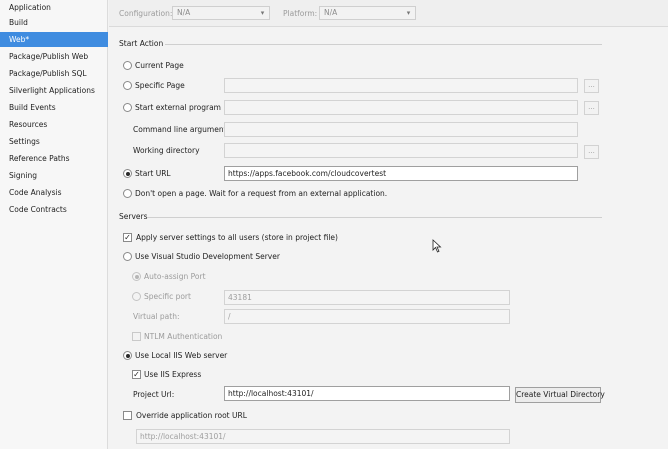  What do you see at coordinates (401, 85) in the screenshot?
I see `specific-page-input` at bounding box center [401, 85].